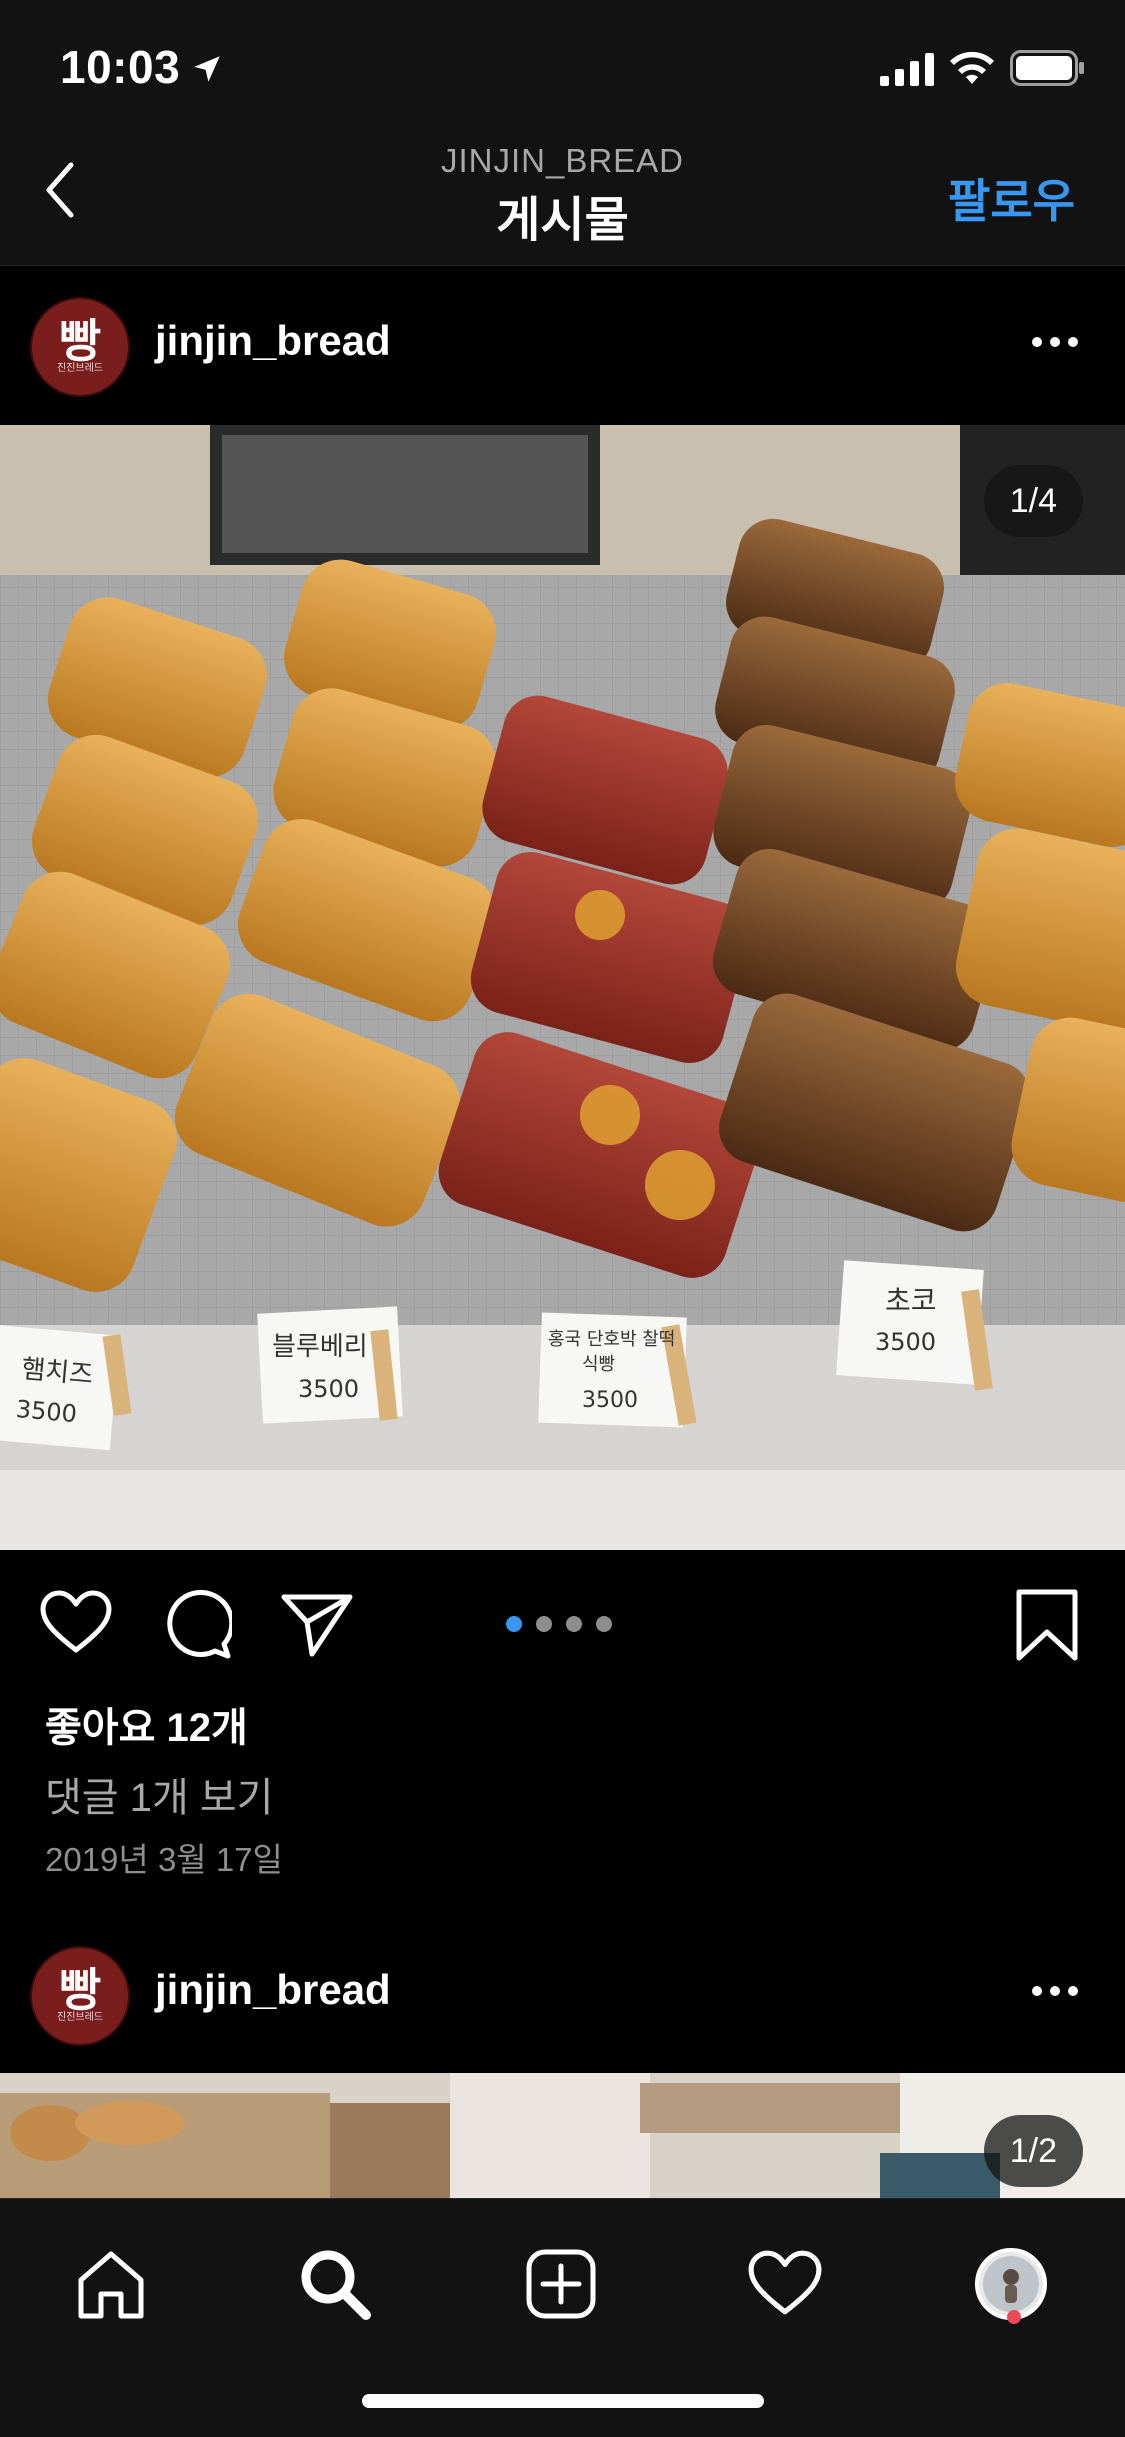 The image size is (1125, 2437). I want to click on wifi-icon, so click(972, 67).